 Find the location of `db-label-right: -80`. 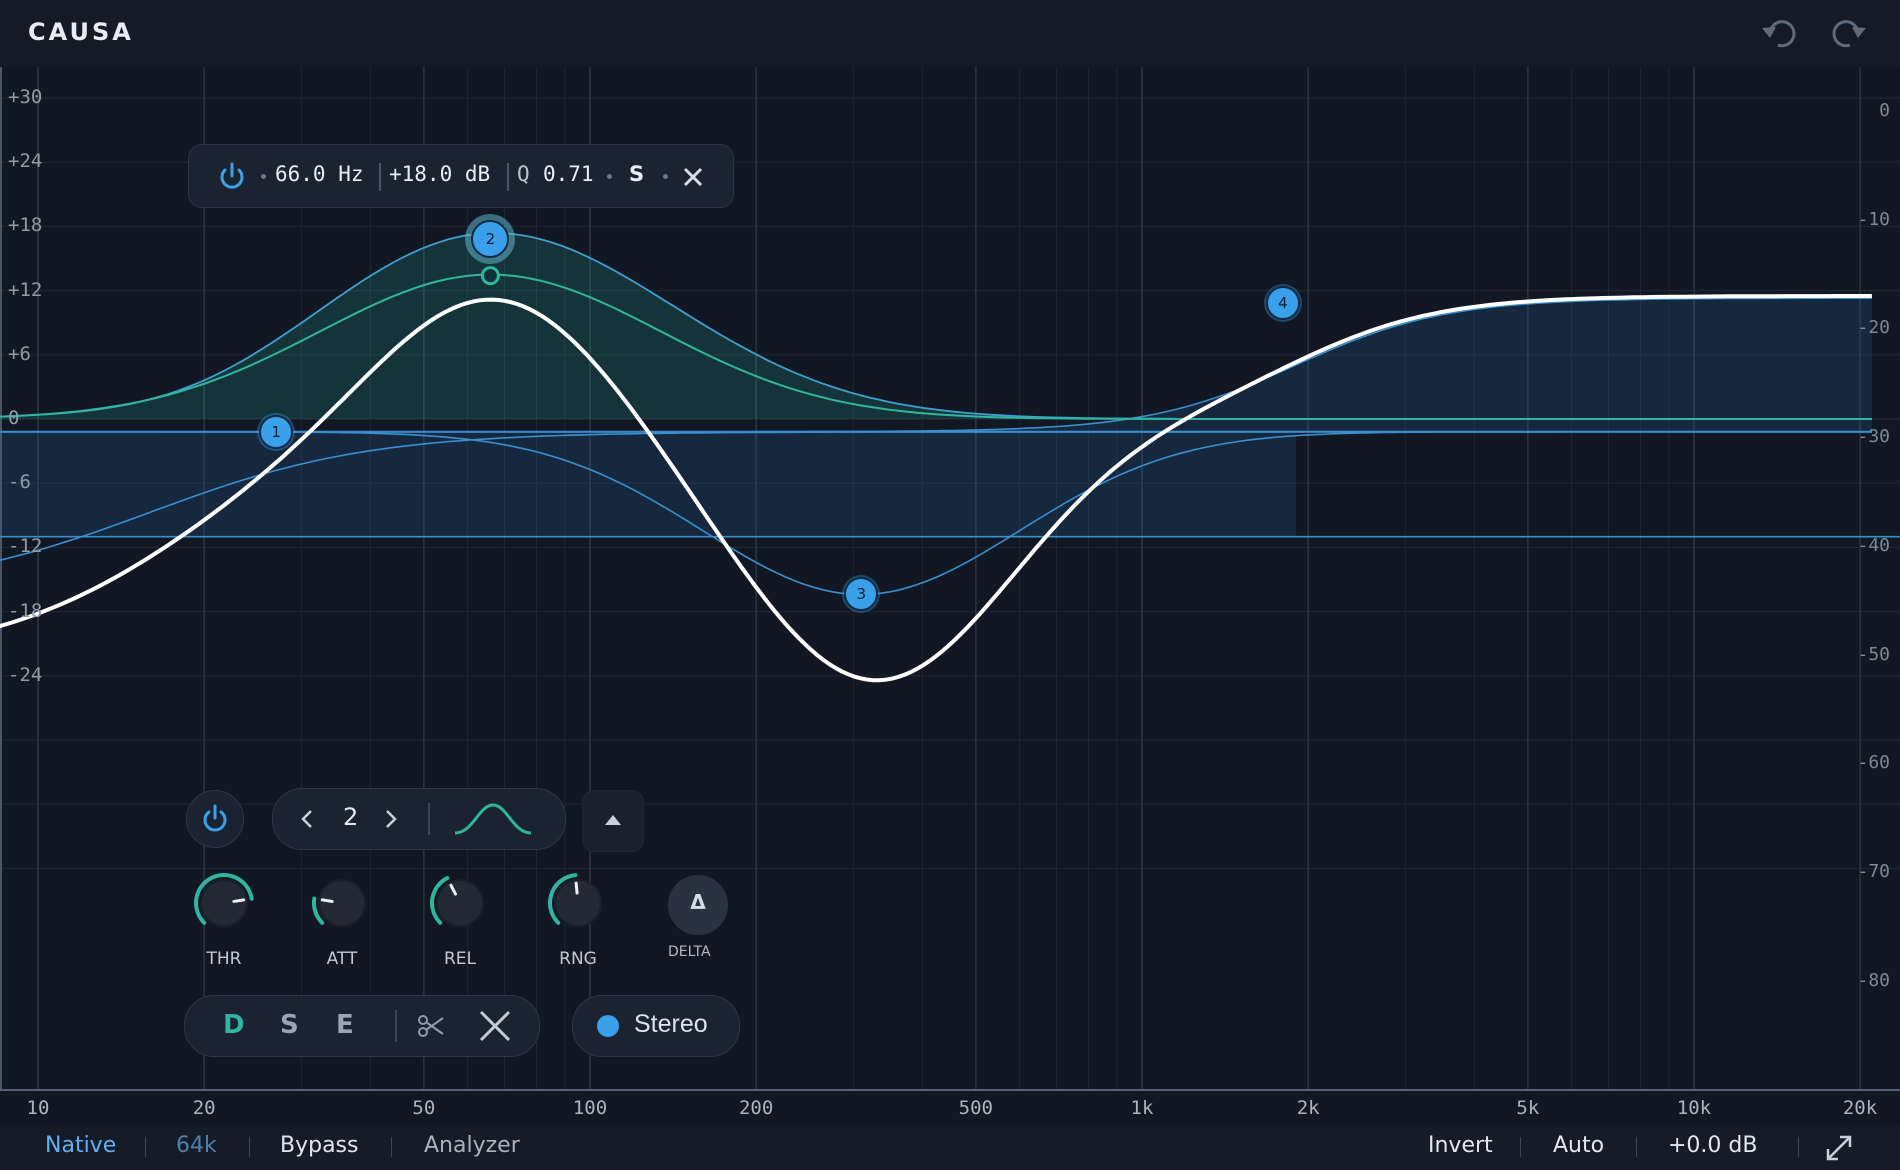

db-label-right: -80 is located at coordinates (1873, 980).